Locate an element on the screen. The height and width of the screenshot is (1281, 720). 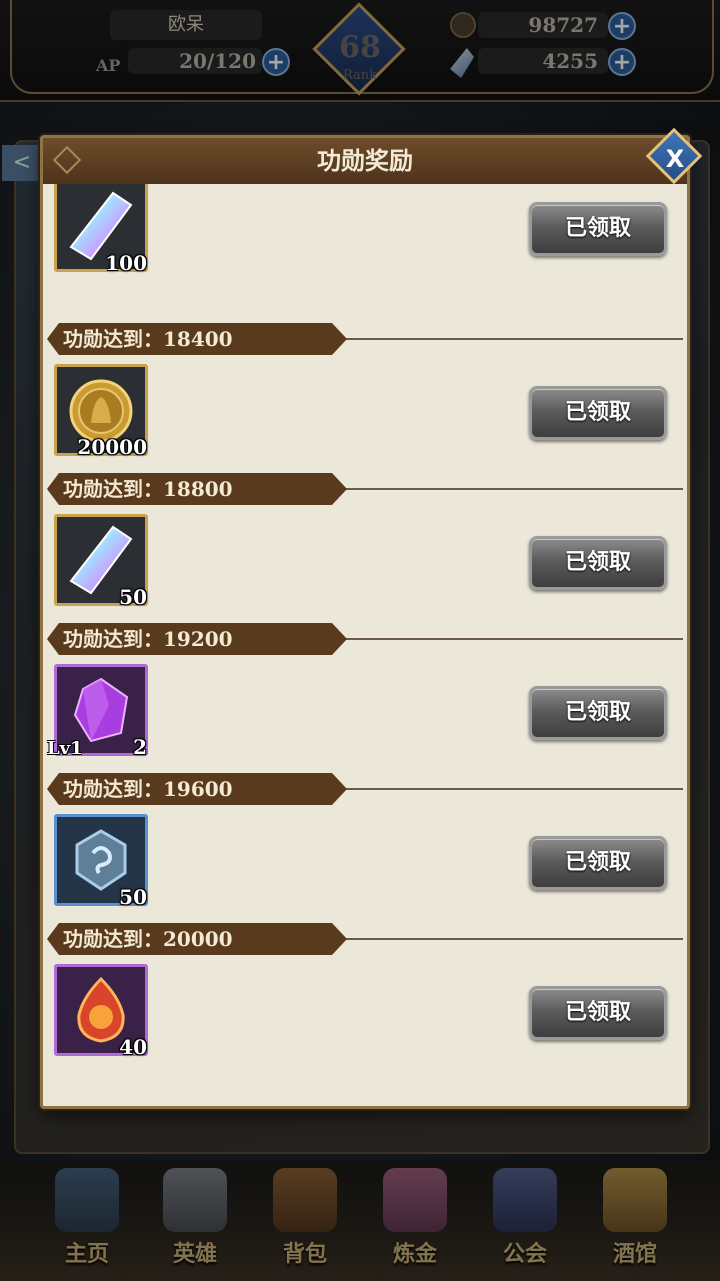
milestone-divider: 功勋达到：20000 is located at coordinates (365, 939).